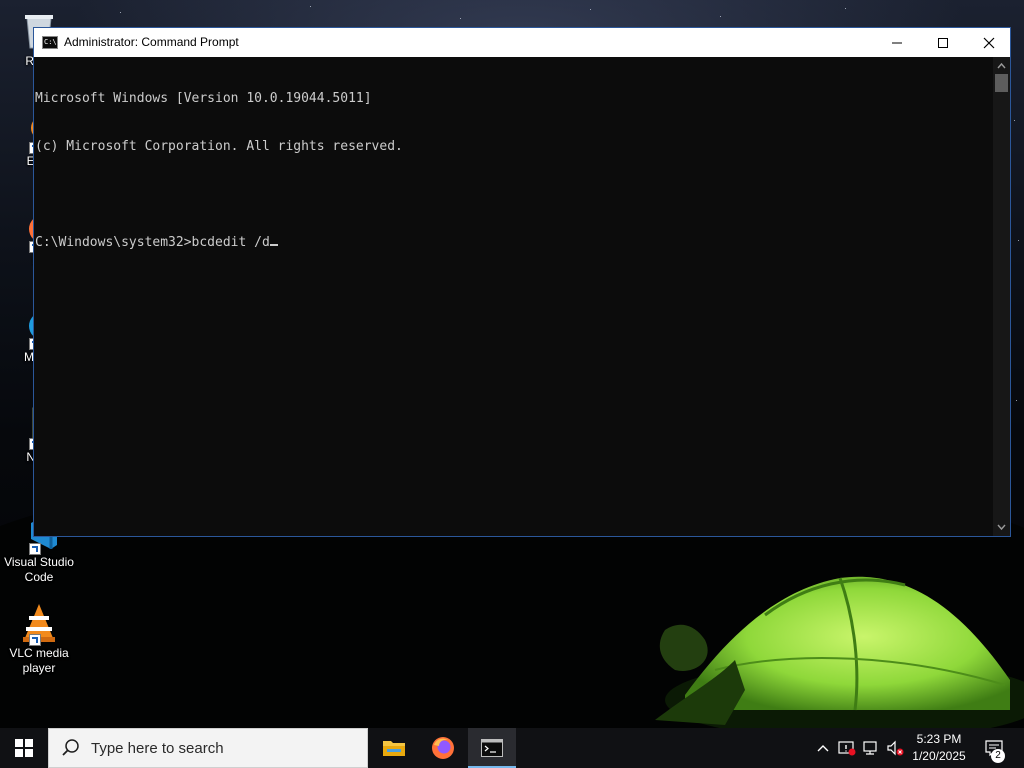 This screenshot has width=1024, height=768. Describe the element at coordinates (50, 42) in the screenshot. I see `command-prompt-icon: C:\` at that location.